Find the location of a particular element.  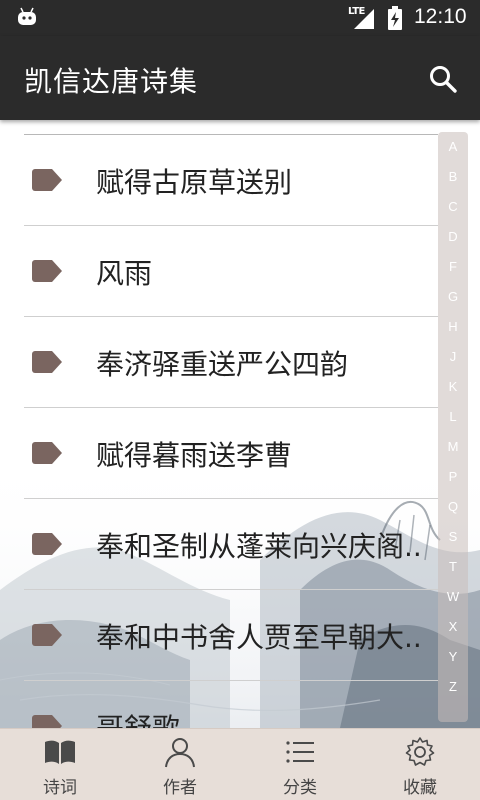

book-icon is located at coordinates (60, 752).